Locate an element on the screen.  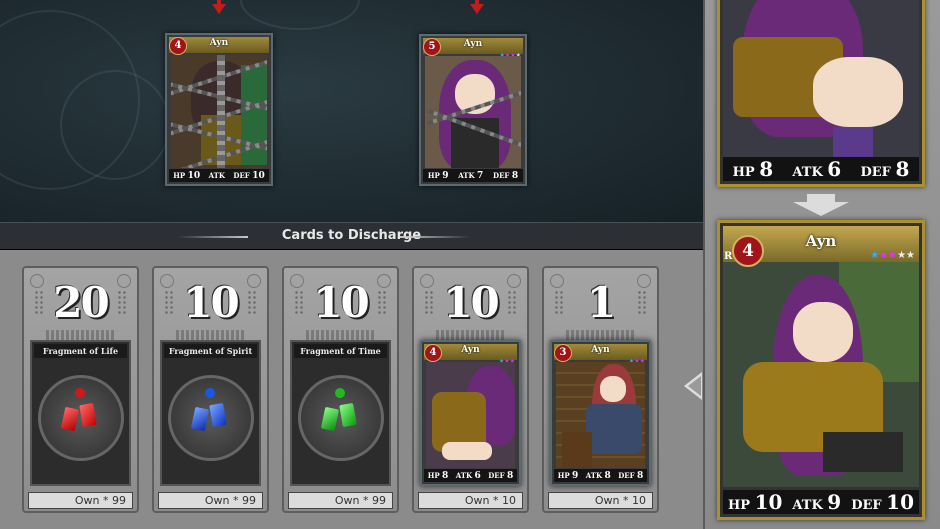
fragment-card: Fragment of Time is located at coordinates (340, 413).